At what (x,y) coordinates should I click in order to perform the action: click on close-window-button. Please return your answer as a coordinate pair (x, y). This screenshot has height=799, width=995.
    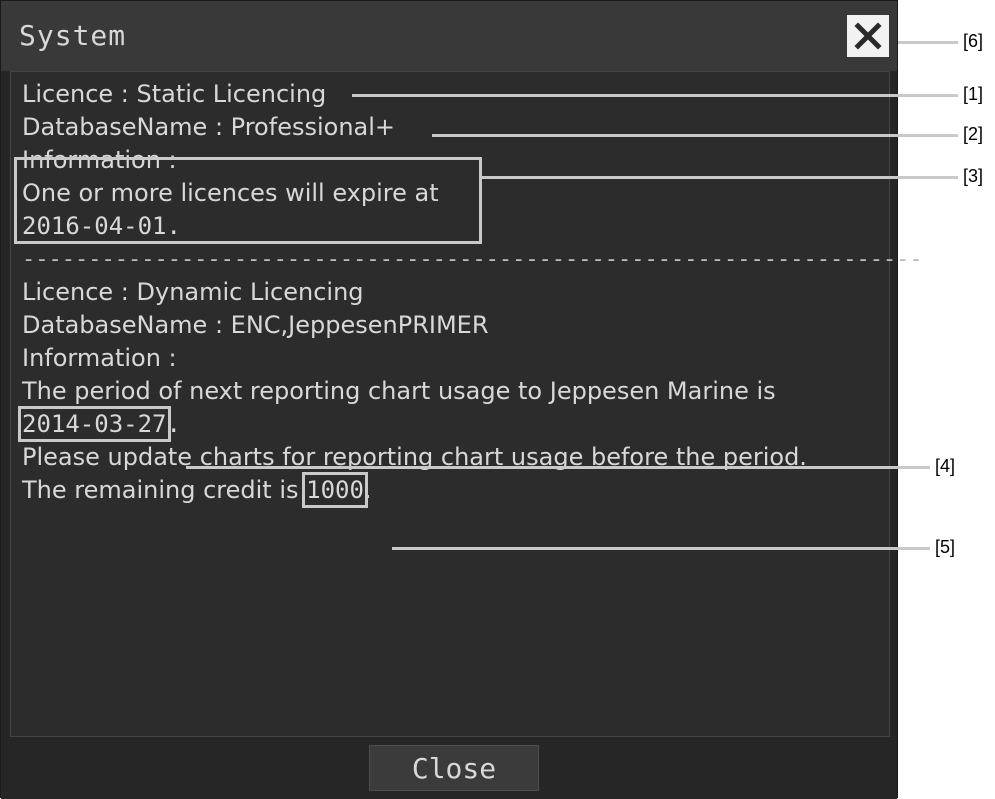
    Looking at the image, I should click on (868, 36).